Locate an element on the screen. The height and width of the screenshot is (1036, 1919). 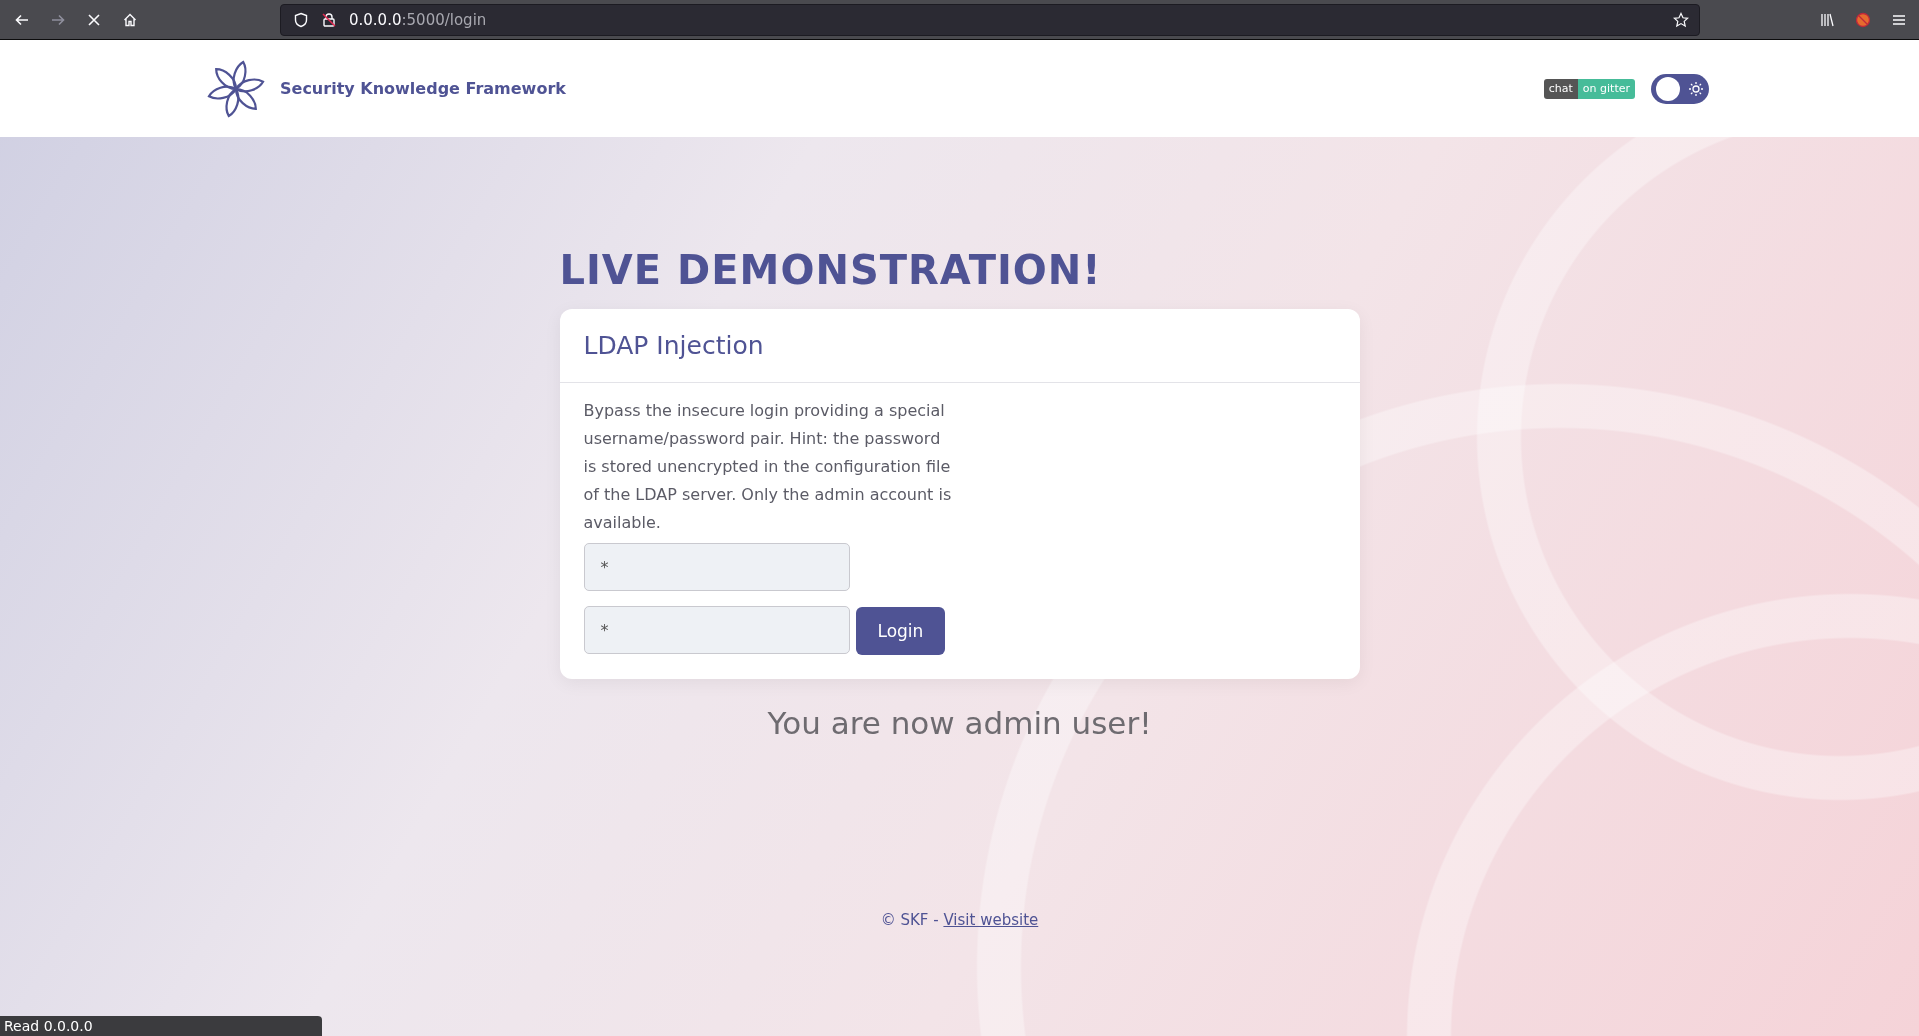
address-bar: 0.0.0.0:5000/login is located at coordinates (990, 19).